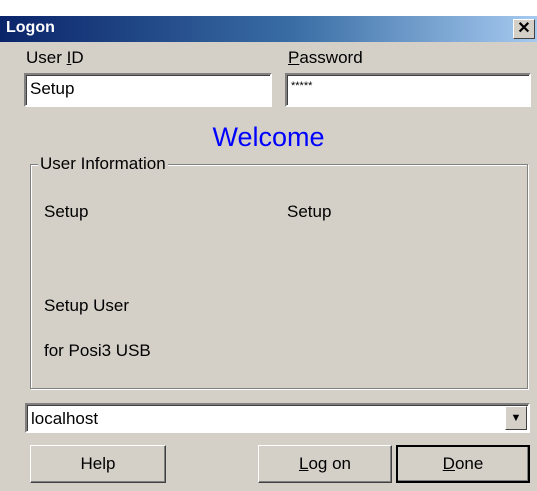 This screenshot has width=537, height=491. I want to click on dropdown-arrow-button: ▼, so click(516, 418).